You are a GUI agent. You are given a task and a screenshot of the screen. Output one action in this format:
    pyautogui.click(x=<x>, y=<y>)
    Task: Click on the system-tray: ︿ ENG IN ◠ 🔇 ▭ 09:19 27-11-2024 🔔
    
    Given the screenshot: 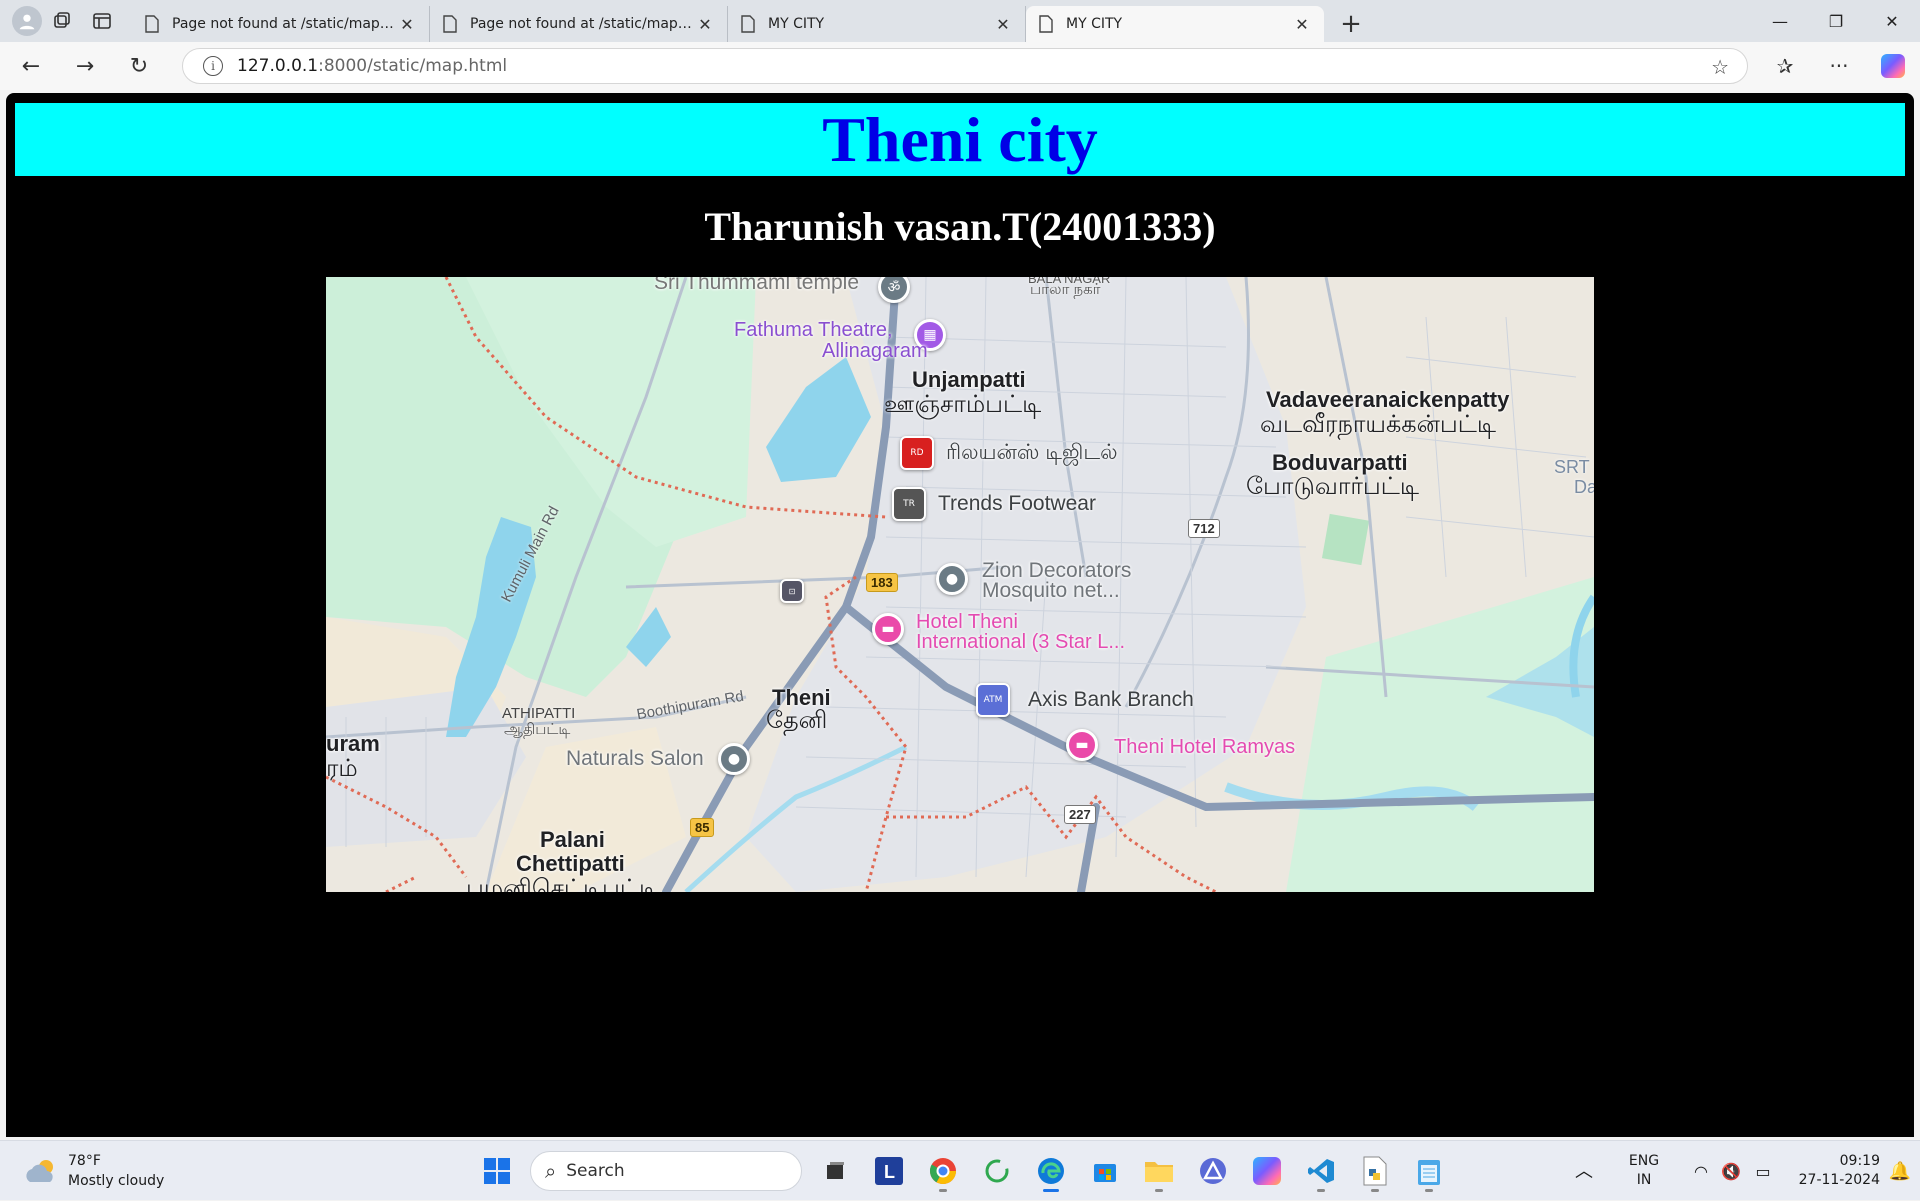 What is the action you would take?
    pyautogui.click(x=1742, y=1171)
    